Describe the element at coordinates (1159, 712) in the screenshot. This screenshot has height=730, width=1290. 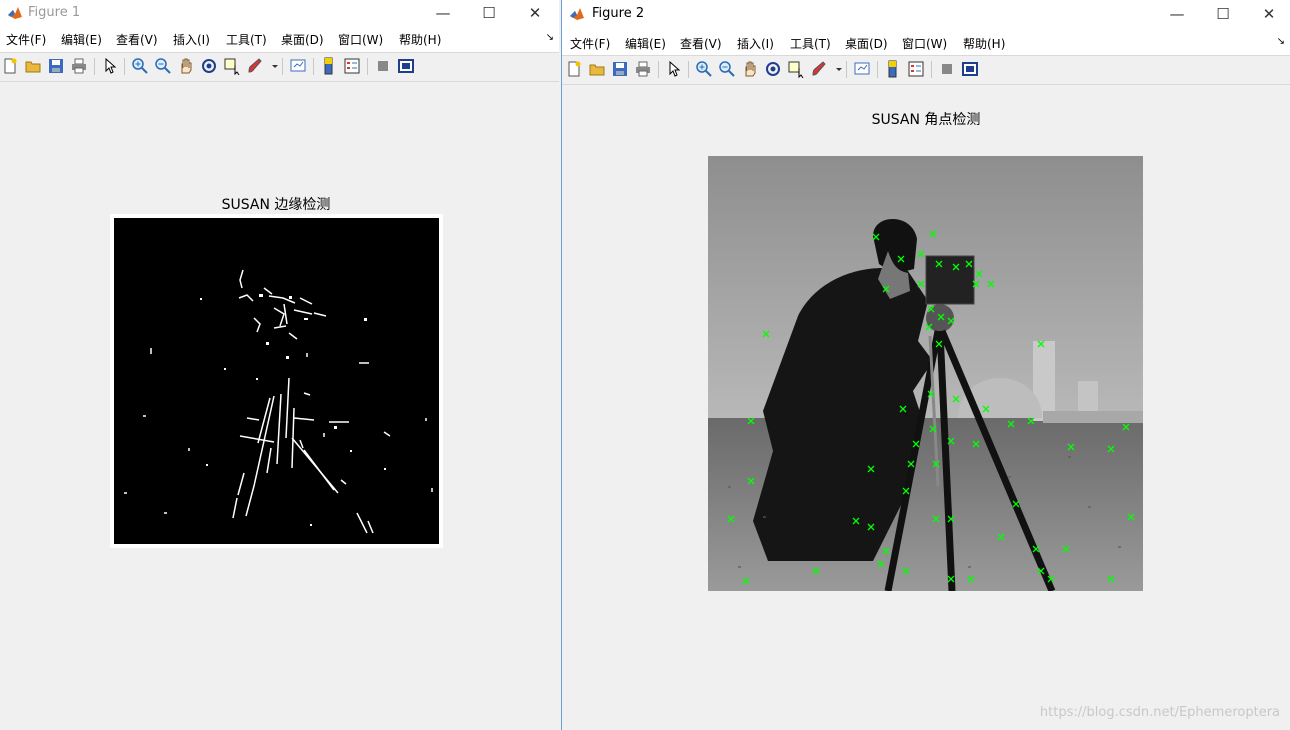
I see `watermark-text: https://blog.csdn.net/Ephemeroptera` at that location.